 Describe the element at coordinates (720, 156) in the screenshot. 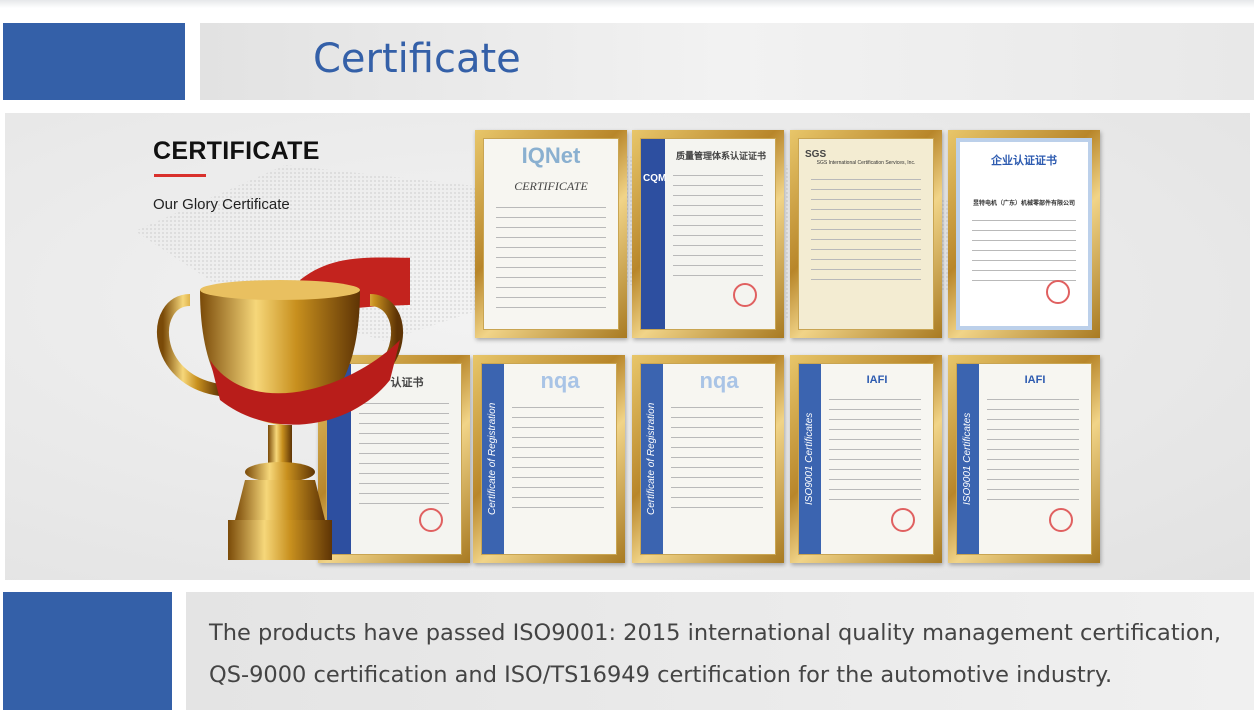

I see `certificate-title: 质量管理体系认证证书` at that location.